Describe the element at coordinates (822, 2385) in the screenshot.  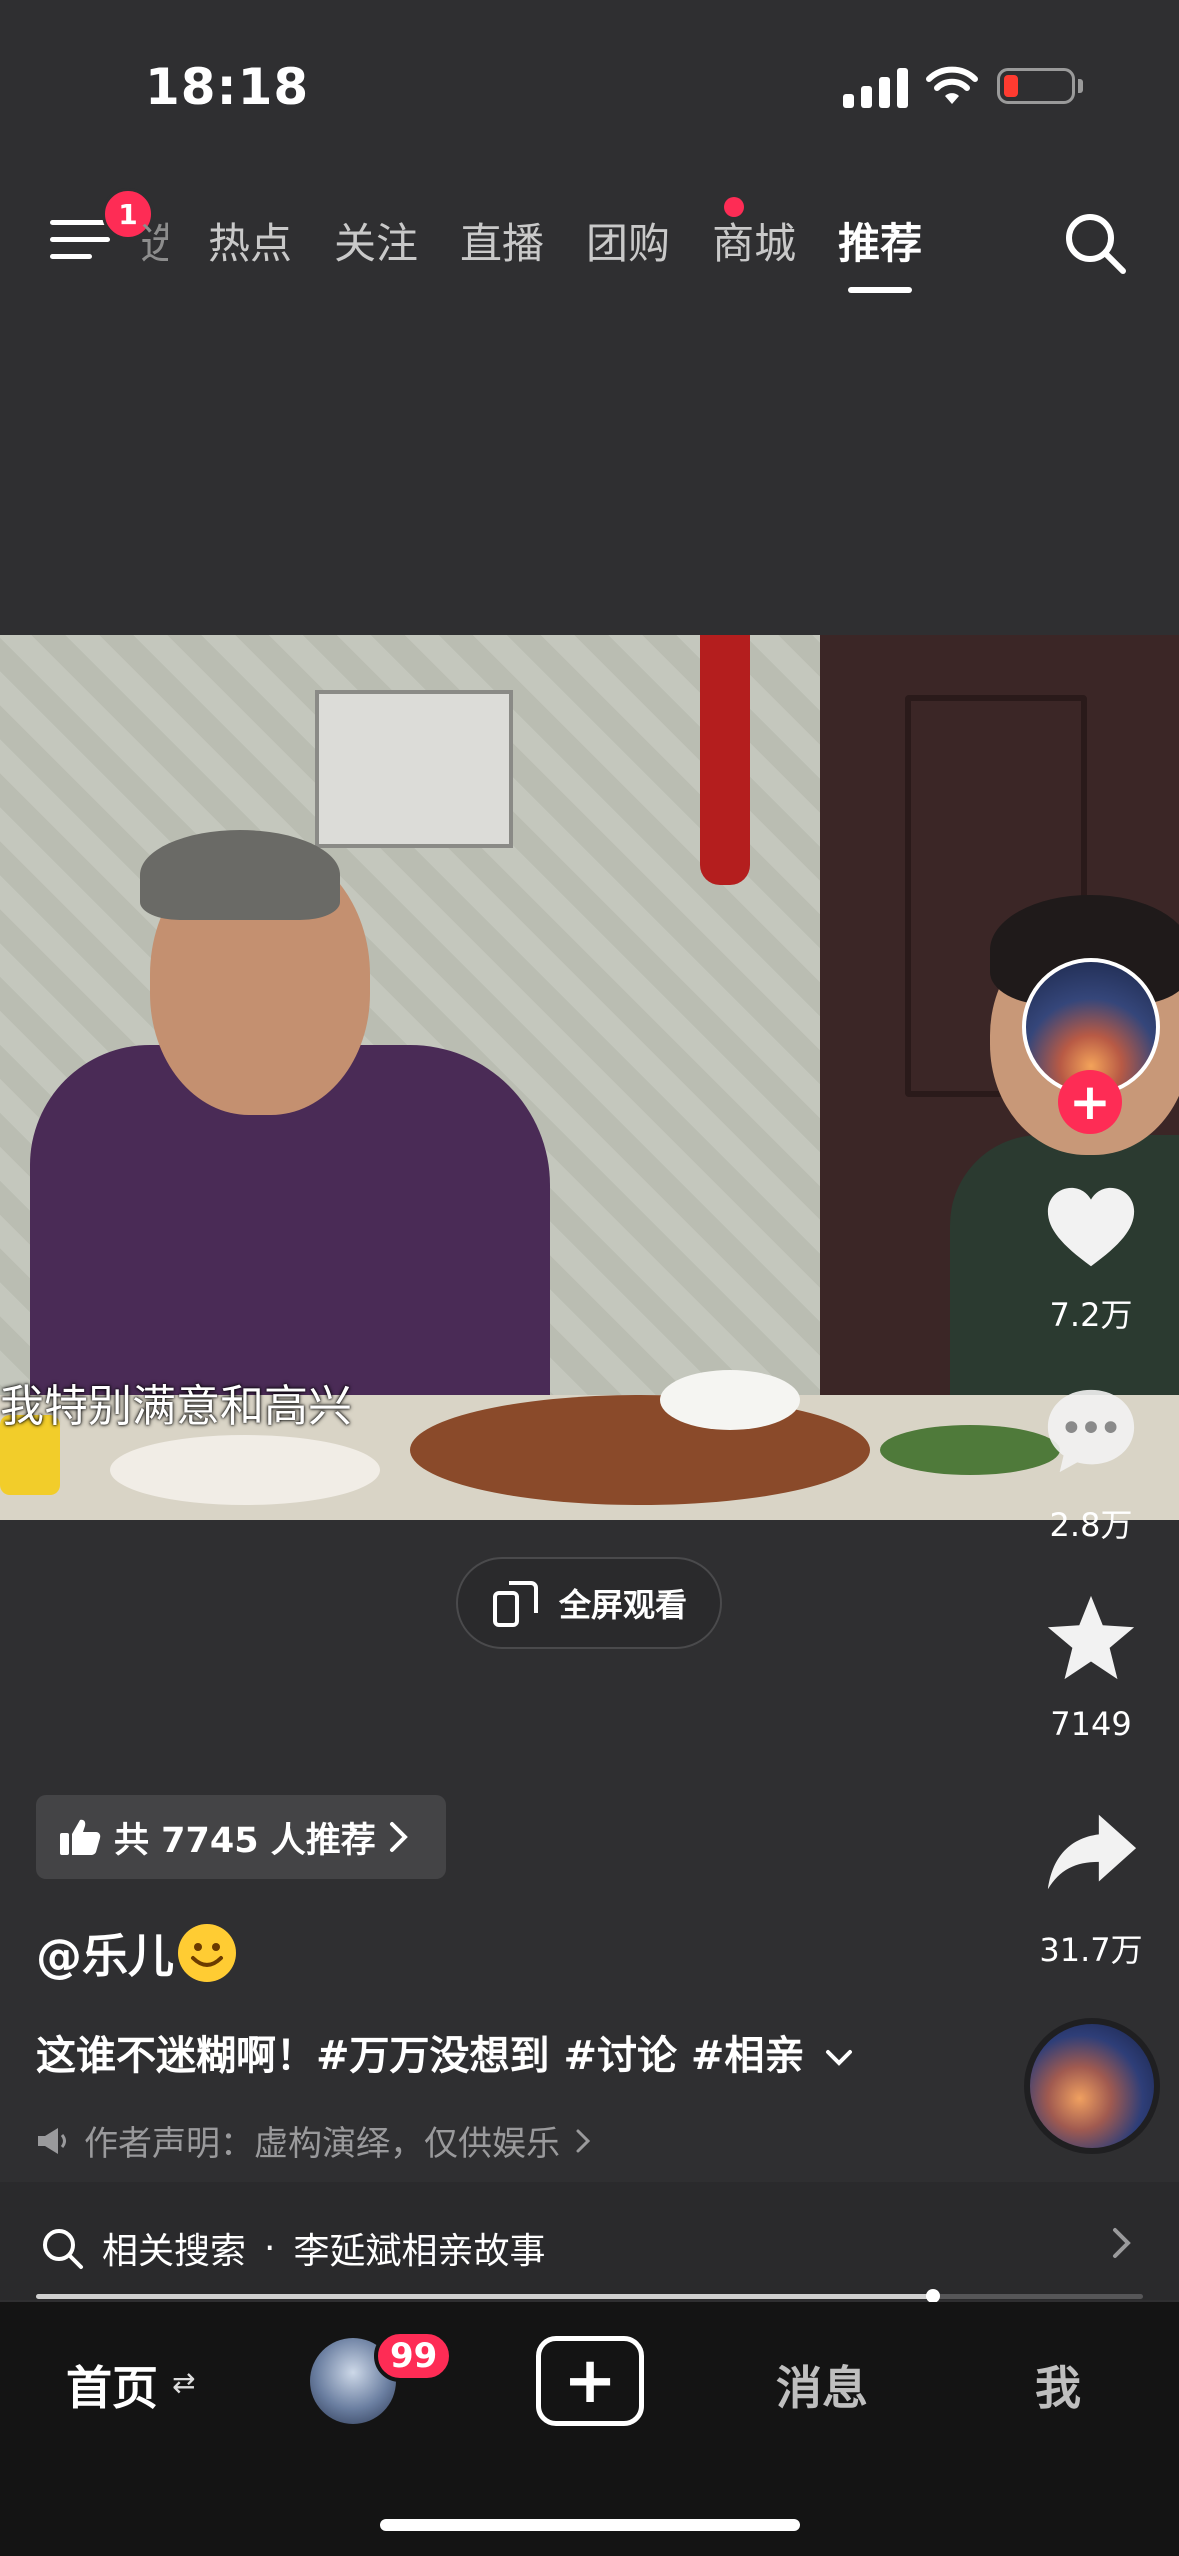
I see `nav-messages: 消息` at that location.